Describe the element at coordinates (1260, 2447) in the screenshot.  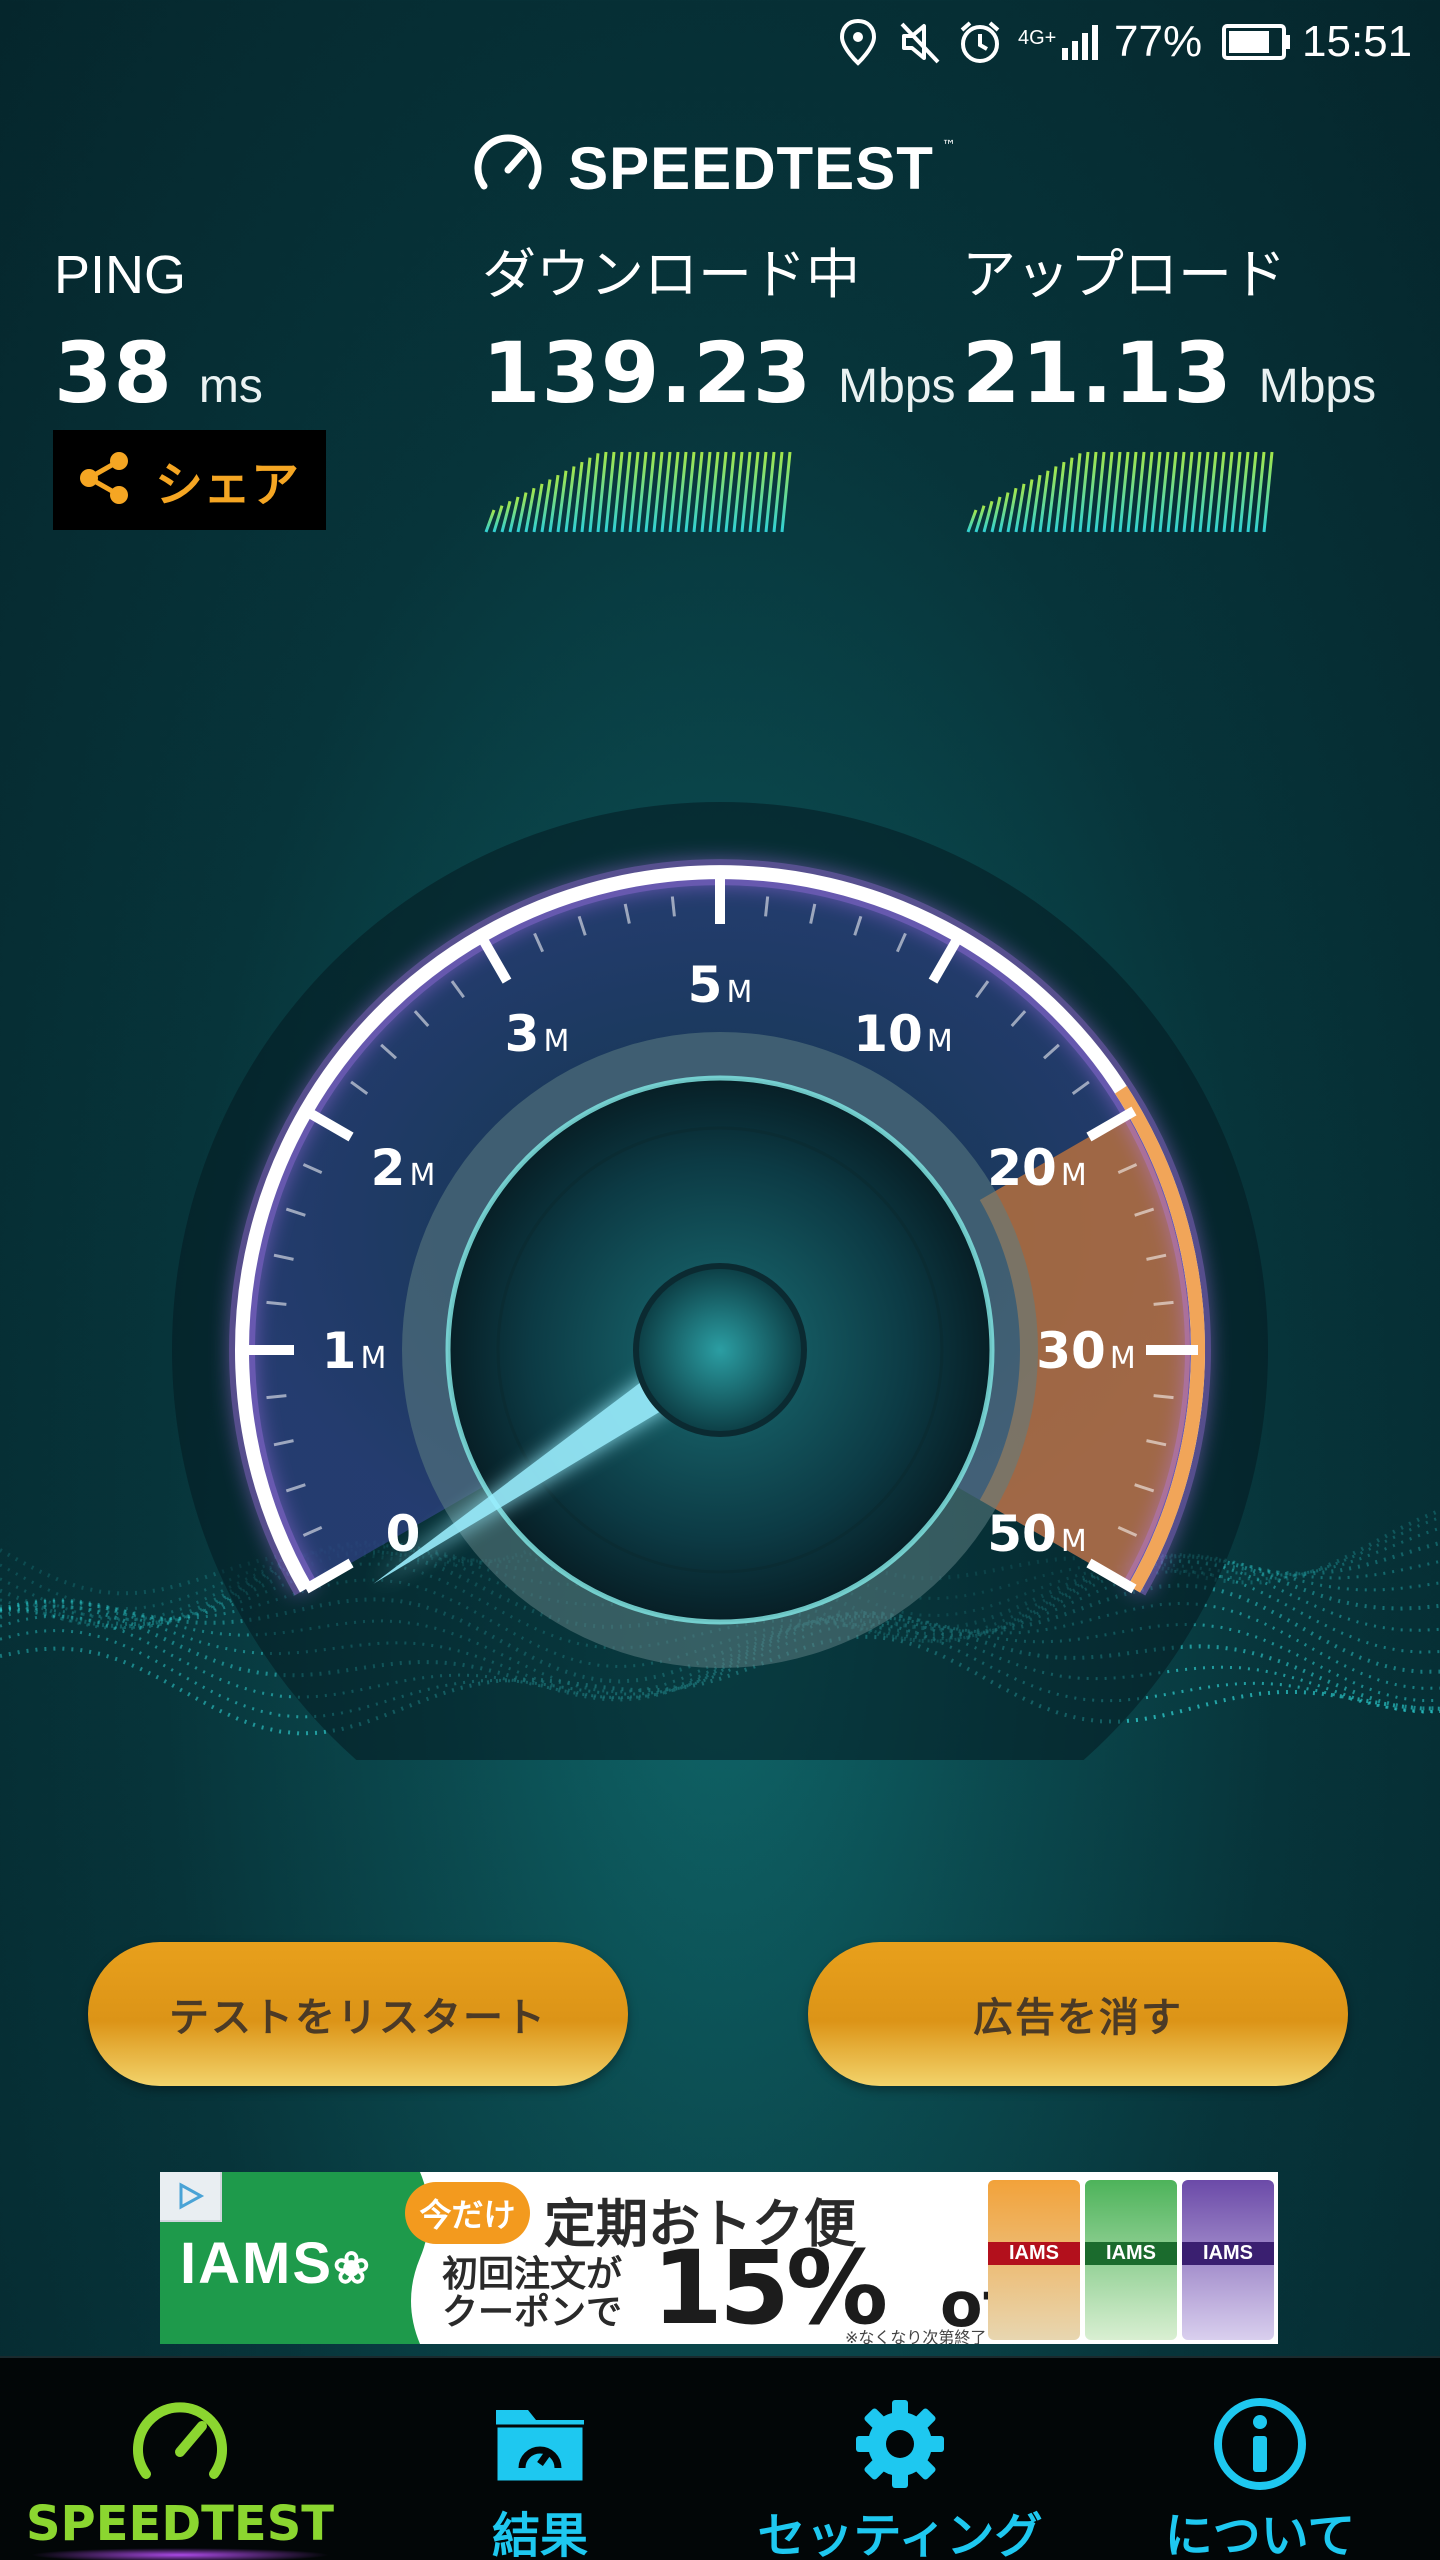
I see `info-icon` at that location.